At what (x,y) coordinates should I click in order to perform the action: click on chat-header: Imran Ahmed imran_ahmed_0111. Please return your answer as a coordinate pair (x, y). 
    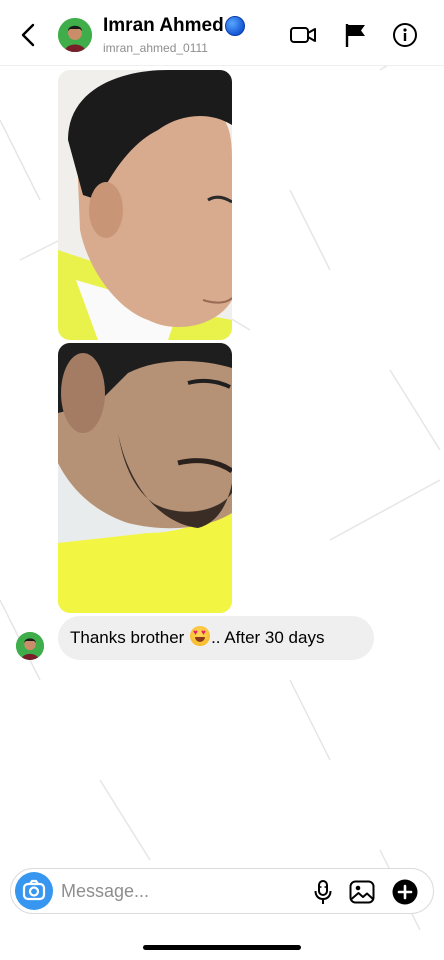
    Looking at the image, I should click on (222, 33).